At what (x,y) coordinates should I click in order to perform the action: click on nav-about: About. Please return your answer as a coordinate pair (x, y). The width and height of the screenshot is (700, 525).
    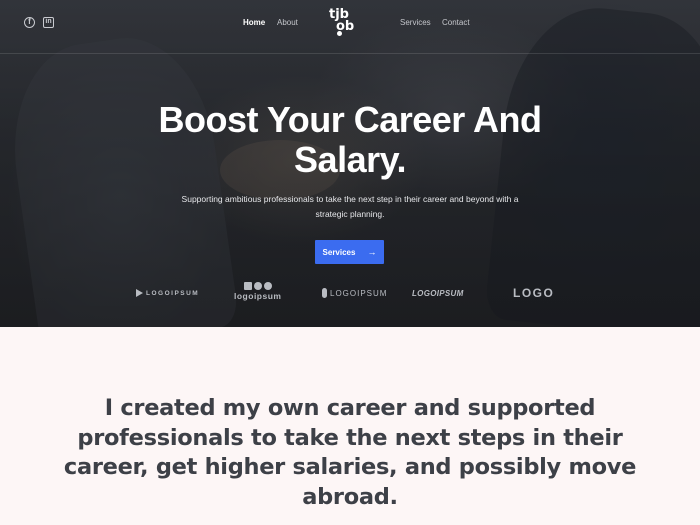
    Looking at the image, I should click on (287, 22).